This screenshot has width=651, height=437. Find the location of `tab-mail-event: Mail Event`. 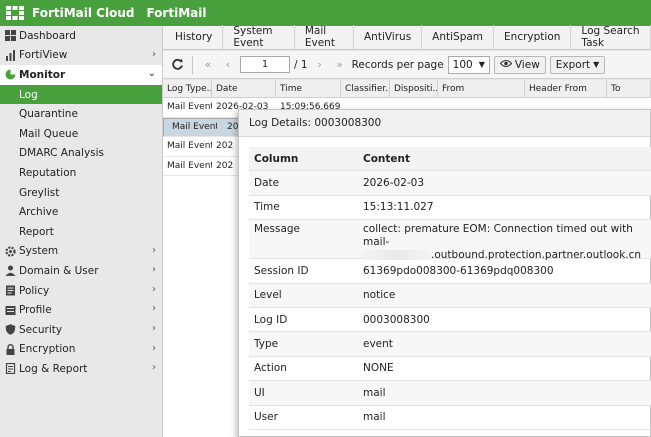

tab-mail-event: Mail Event is located at coordinates (324, 37).